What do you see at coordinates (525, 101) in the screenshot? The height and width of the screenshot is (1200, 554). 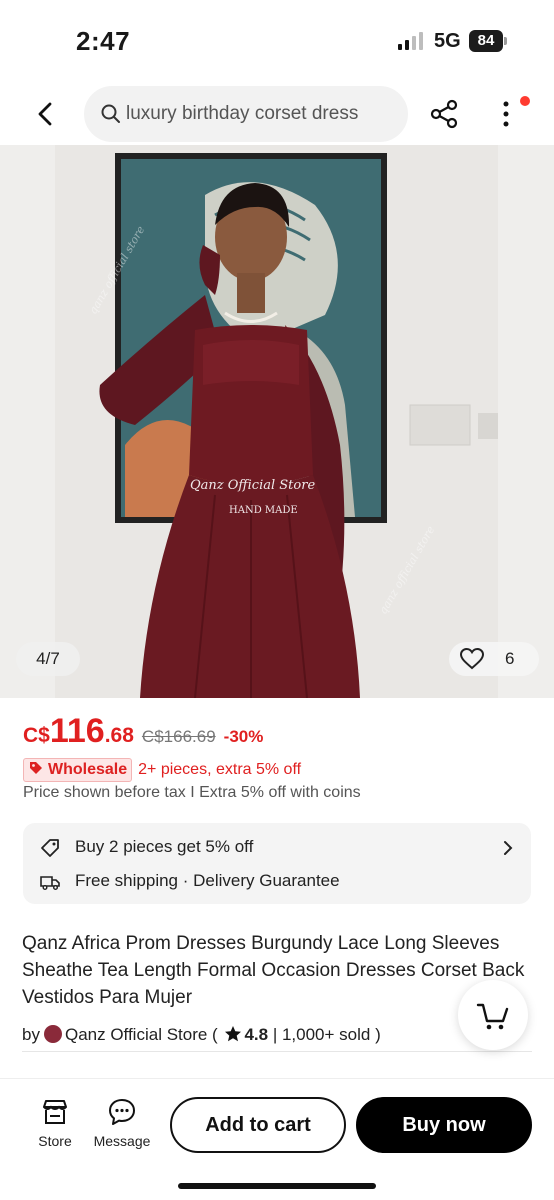 I see `notification-dot` at bounding box center [525, 101].